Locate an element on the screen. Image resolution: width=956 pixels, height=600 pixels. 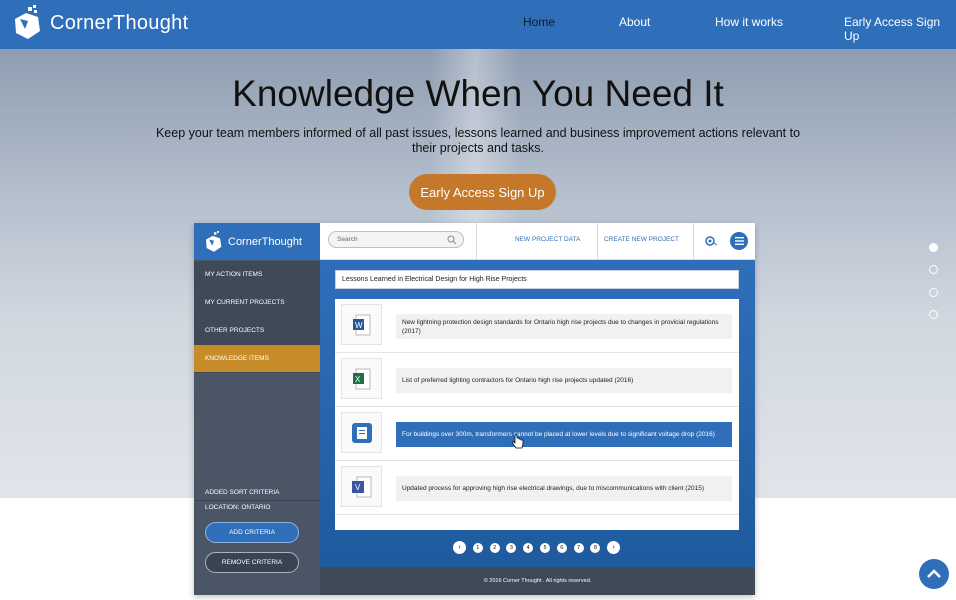
chevron-up-icon is located at coordinates (934, 573).